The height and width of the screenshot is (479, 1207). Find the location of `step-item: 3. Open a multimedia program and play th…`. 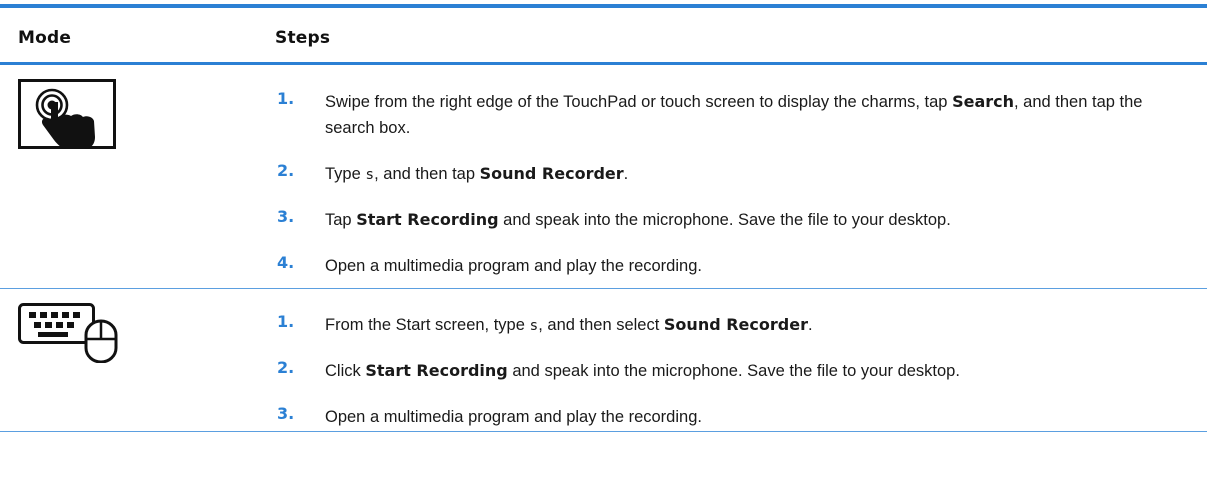

step-item: 3. Open a multimedia program and play th… is located at coordinates (727, 417).